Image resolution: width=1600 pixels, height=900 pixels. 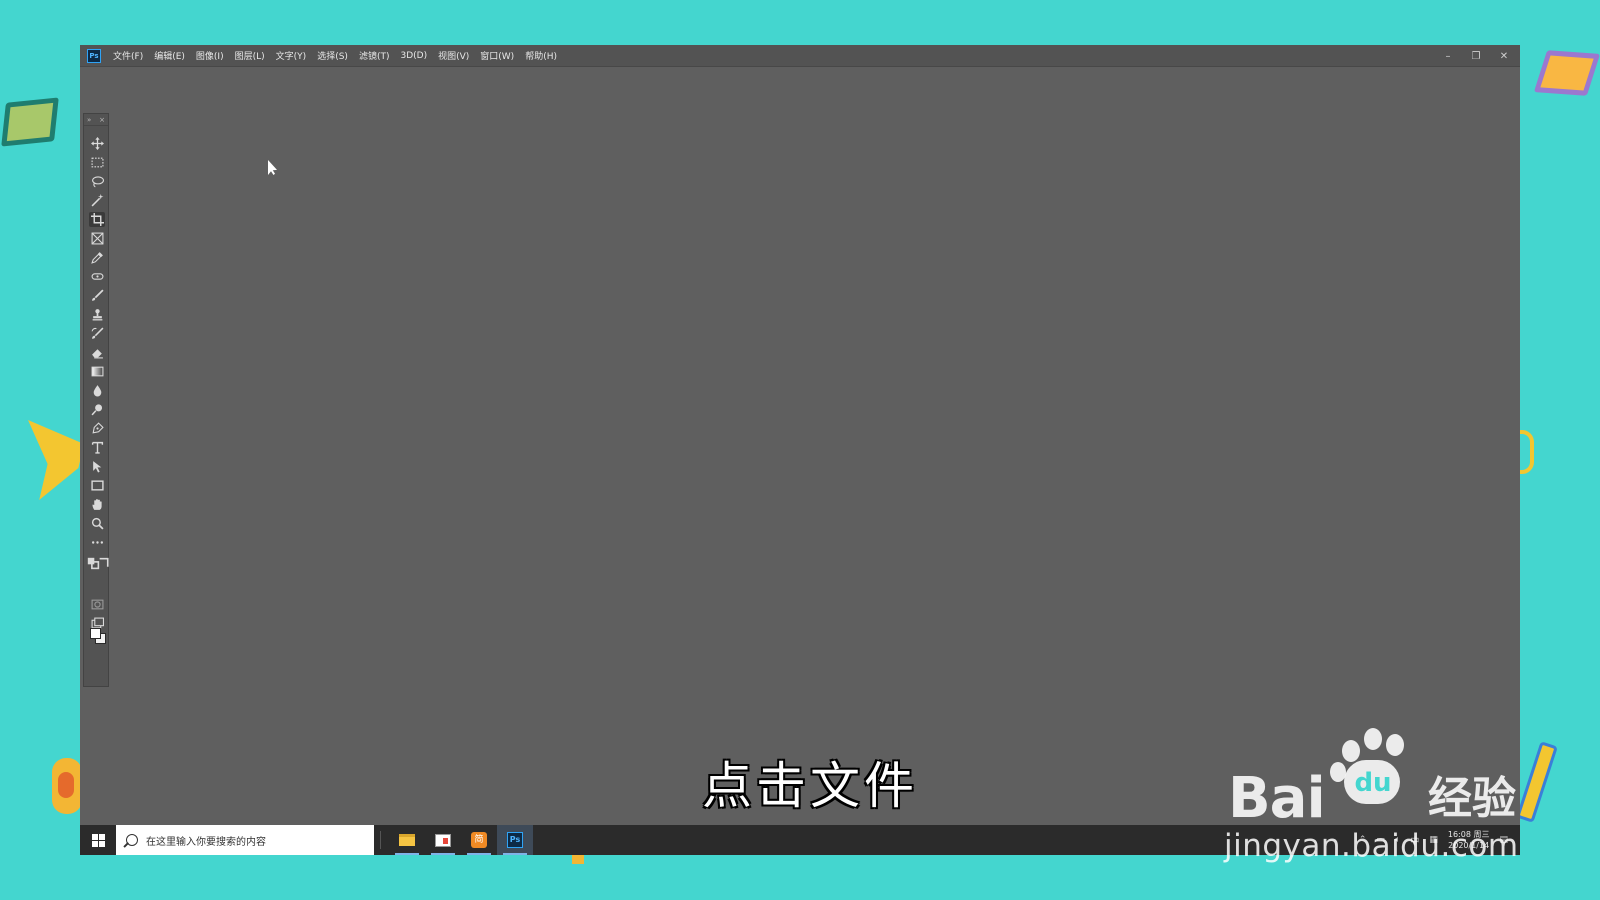 What do you see at coordinates (291, 55) in the screenshot?
I see `menu-type: 文字(Y)` at bounding box center [291, 55].